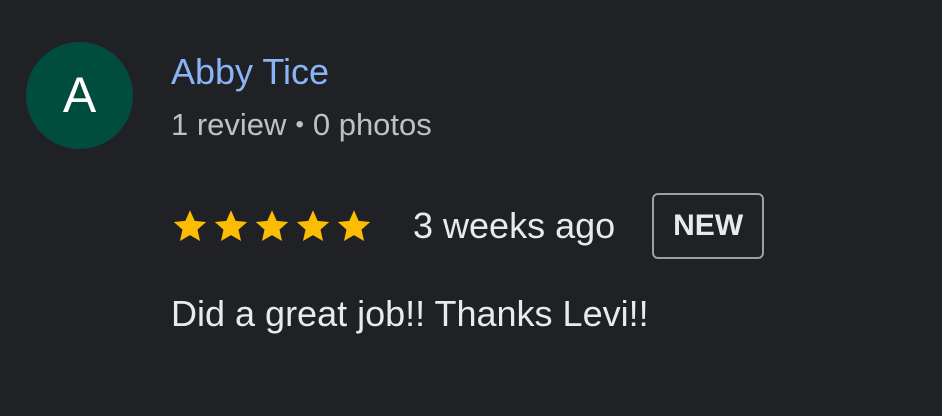 The height and width of the screenshot is (416, 942). I want to click on new-badge: NEW, so click(708, 226).